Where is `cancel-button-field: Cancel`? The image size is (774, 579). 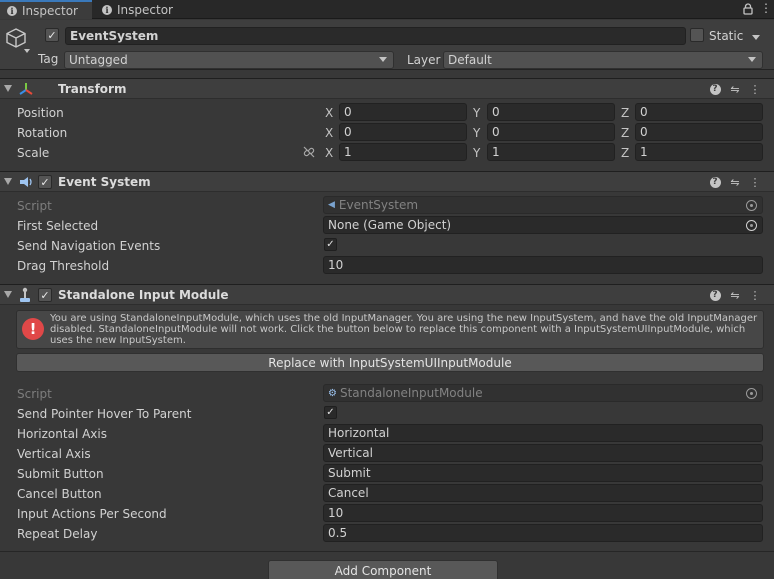 cancel-button-field: Cancel is located at coordinates (543, 493).